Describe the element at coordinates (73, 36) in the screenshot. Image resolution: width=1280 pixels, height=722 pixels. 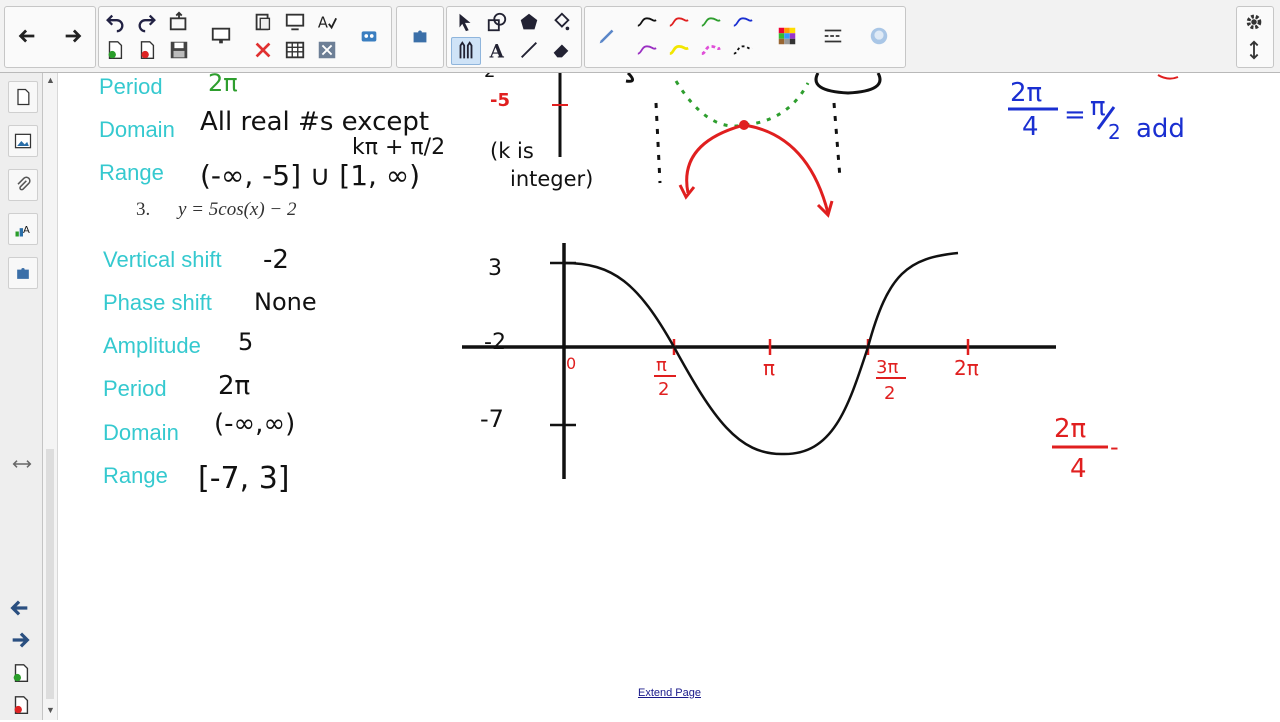
I see `forward-arrow-icon` at that location.